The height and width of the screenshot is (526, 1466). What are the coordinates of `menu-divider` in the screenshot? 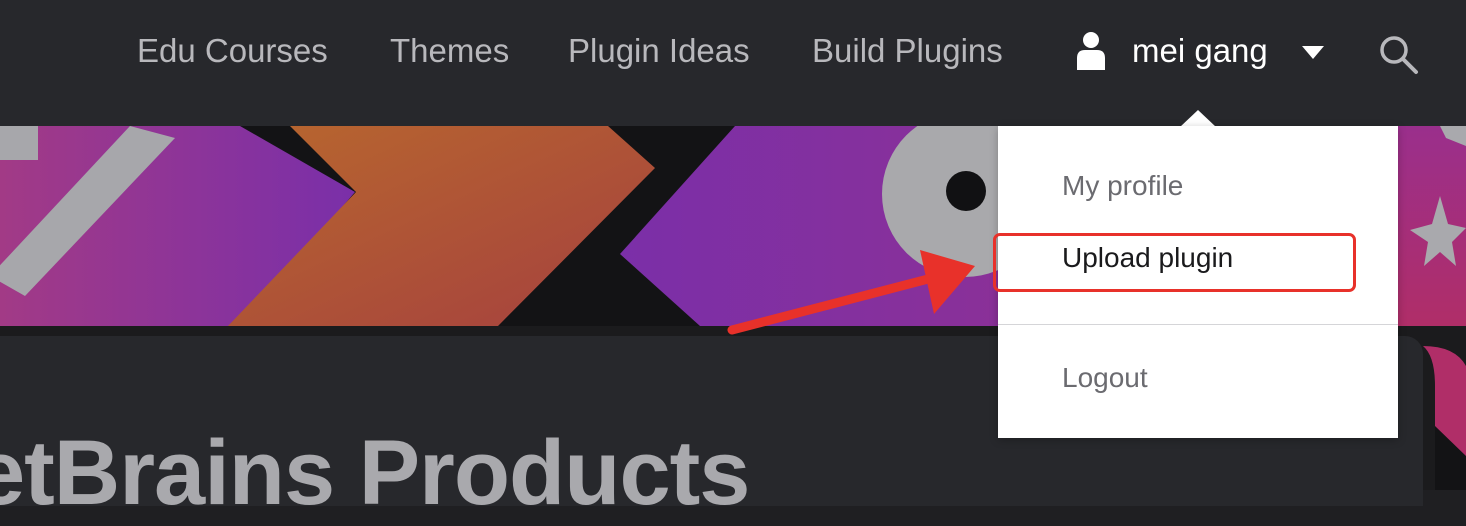 It's located at (1198, 324).